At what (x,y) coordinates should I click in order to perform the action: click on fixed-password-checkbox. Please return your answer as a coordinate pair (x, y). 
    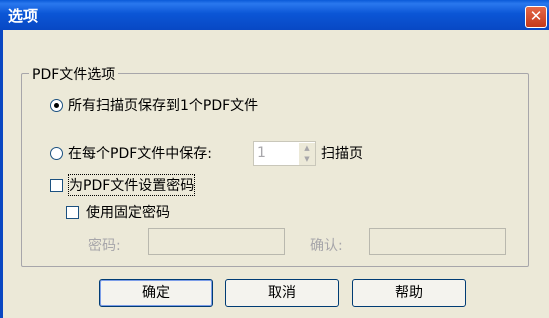
    Looking at the image, I should click on (72, 212).